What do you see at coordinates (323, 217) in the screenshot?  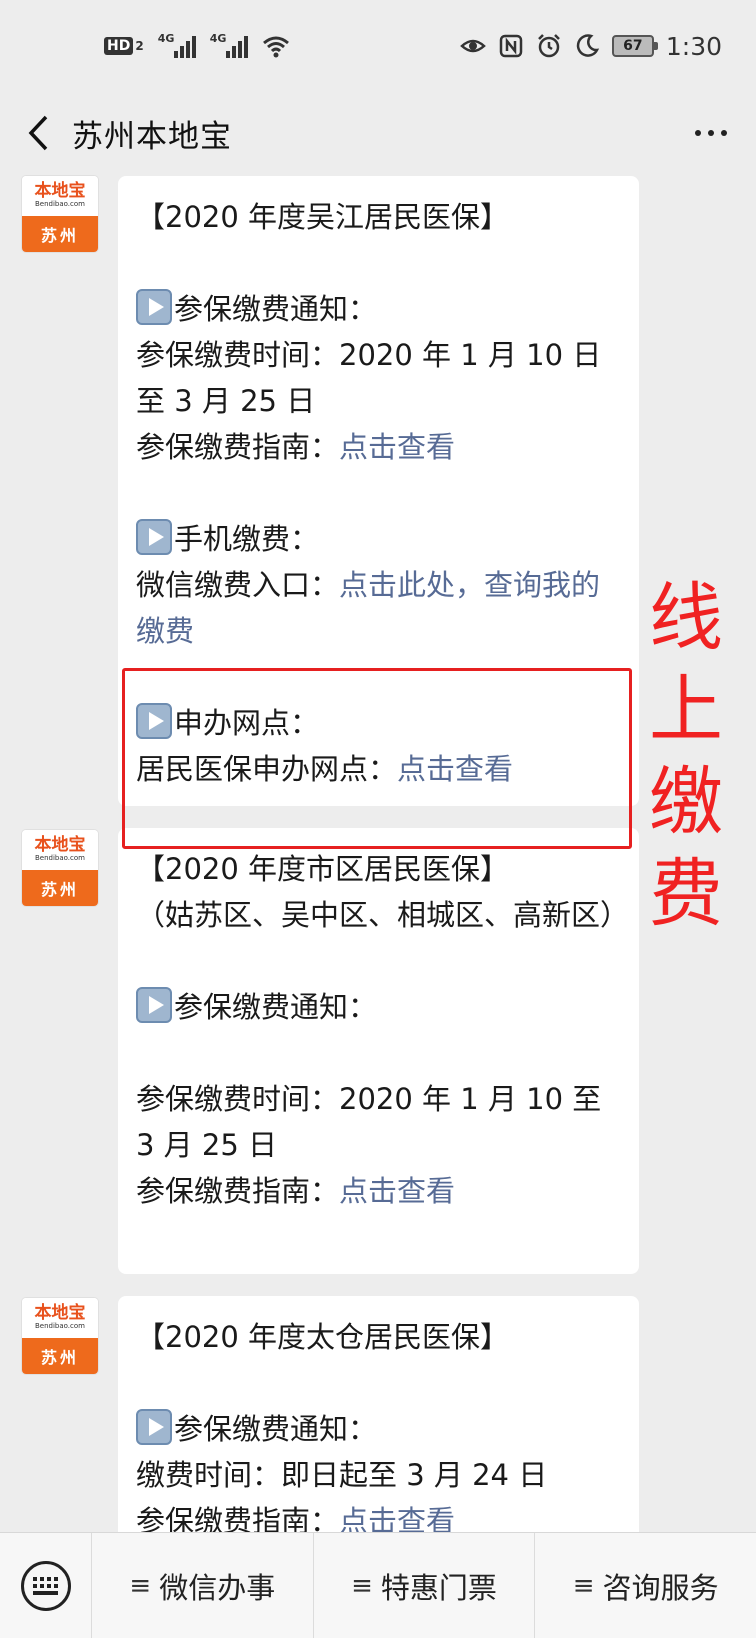 I see `message-title: 【2020 年度吴江居民医保】` at bounding box center [323, 217].